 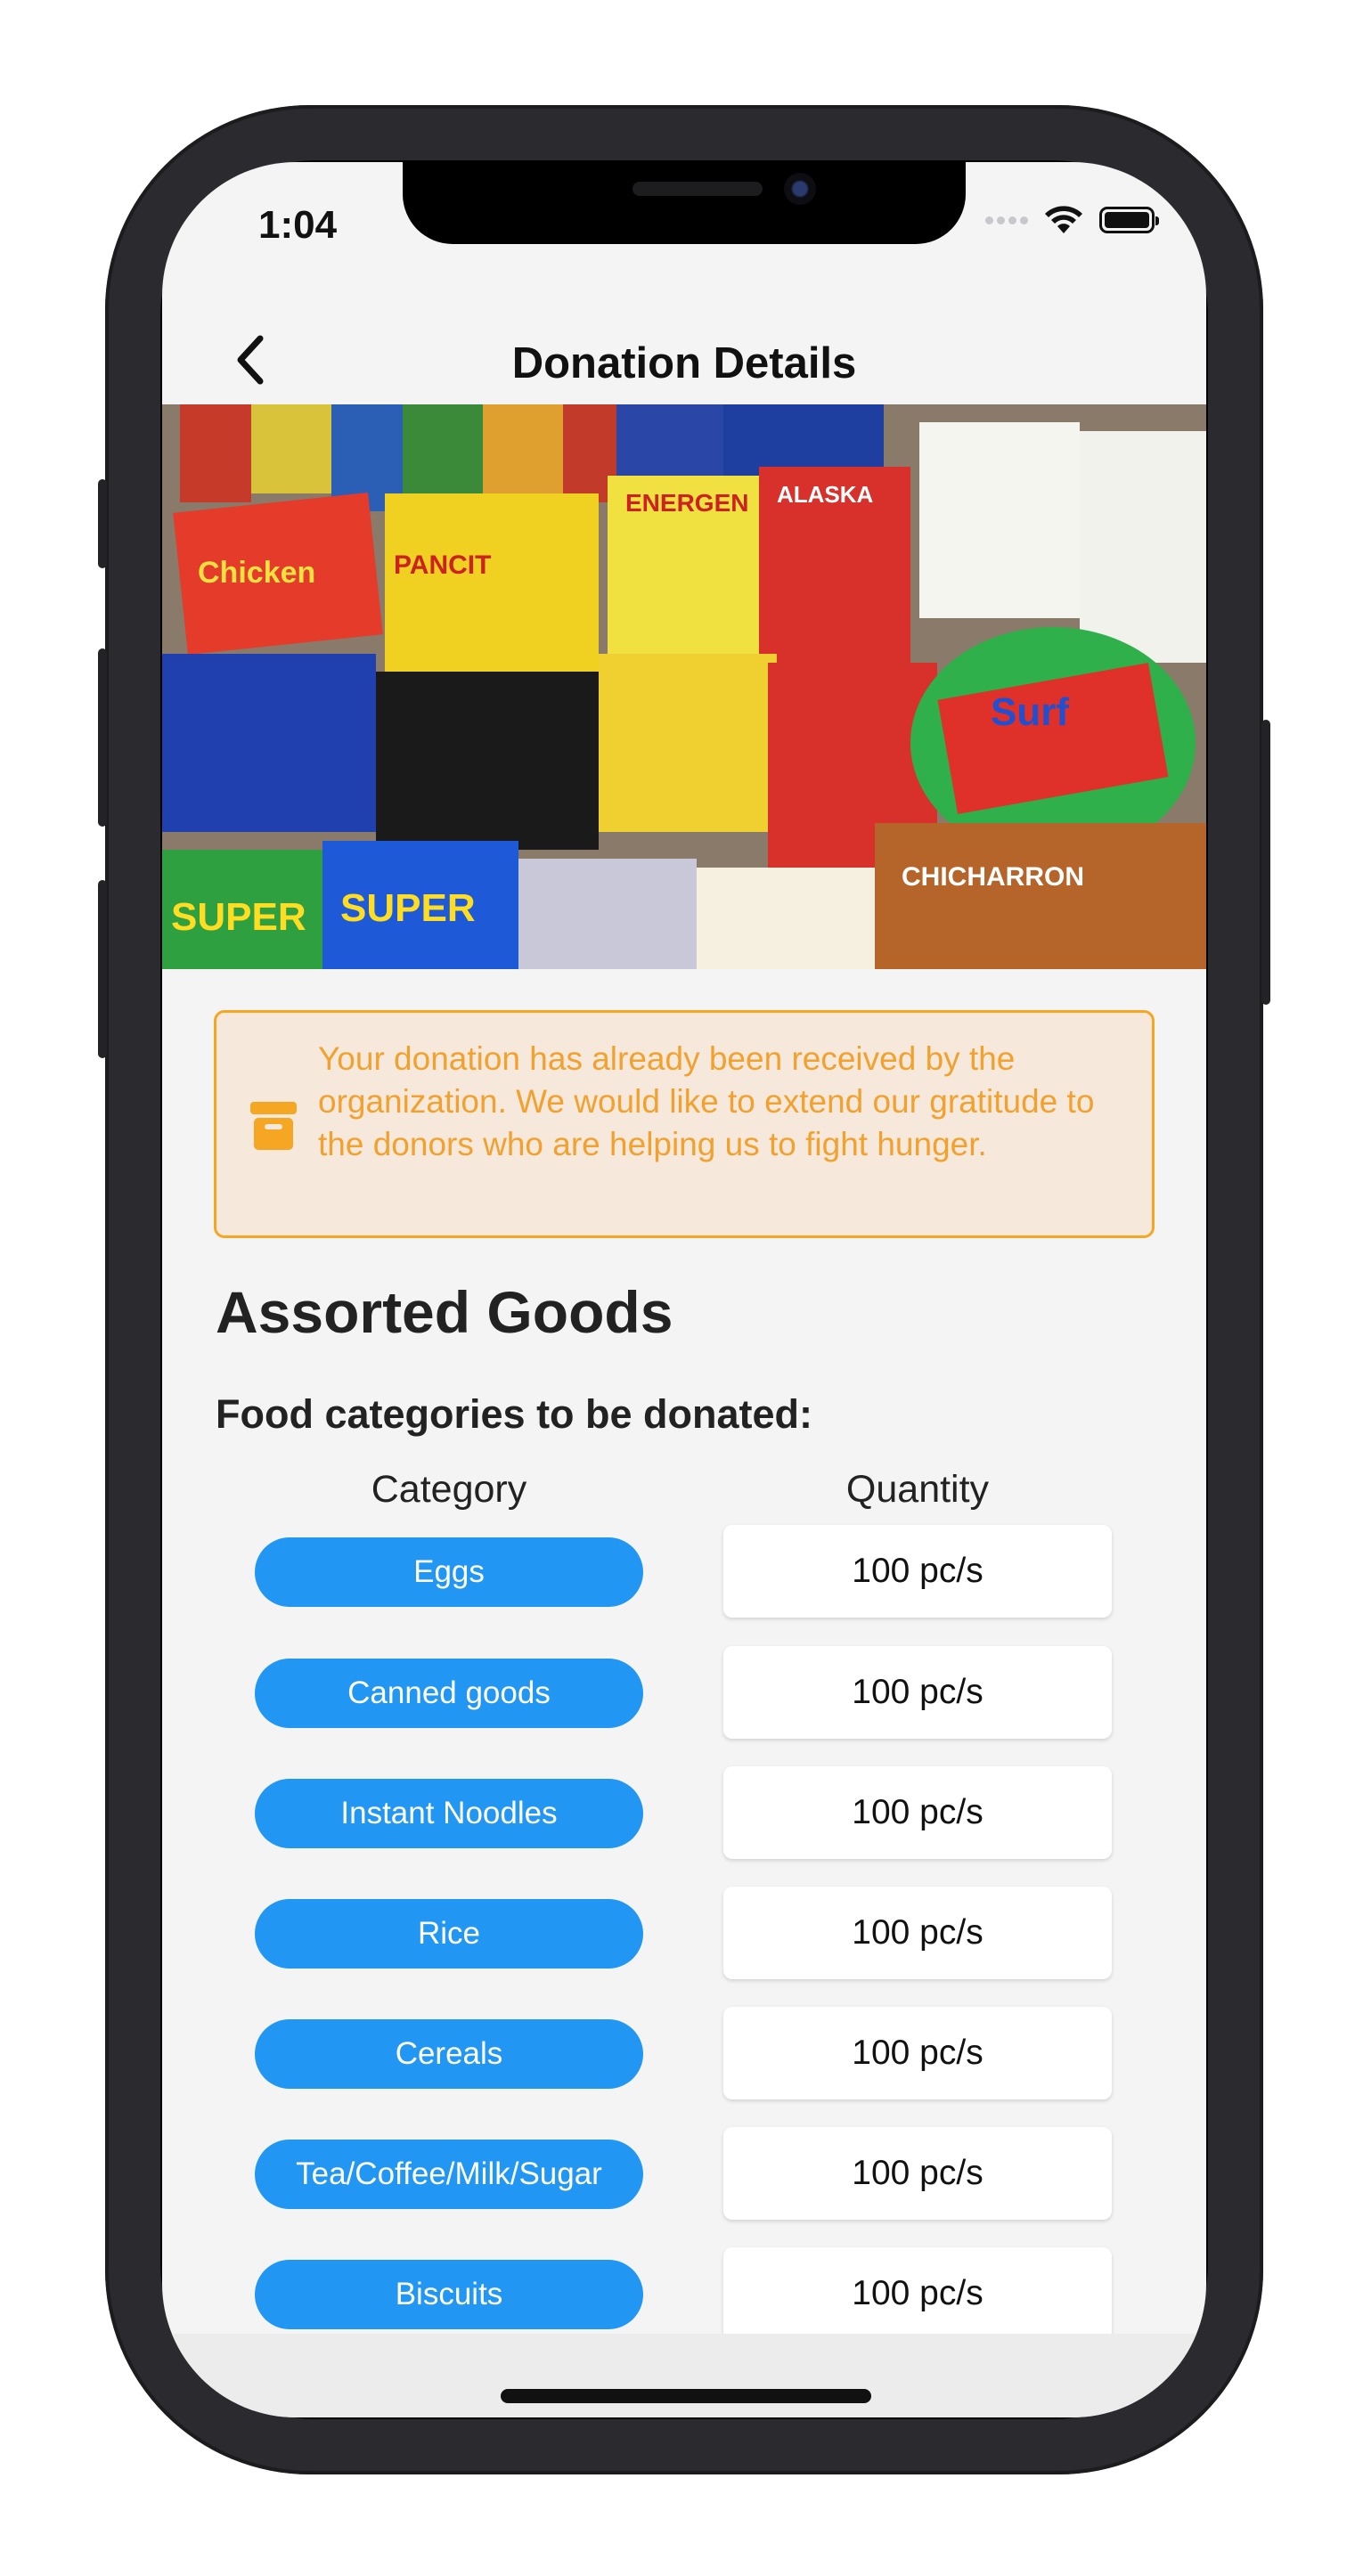 What do you see at coordinates (102, 524) in the screenshot?
I see `silent-switch` at bounding box center [102, 524].